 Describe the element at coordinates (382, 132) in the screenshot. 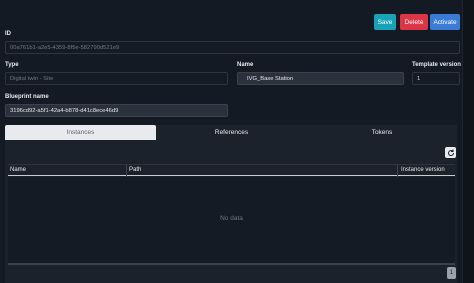

I see `tab-tokens: Tokens` at that location.